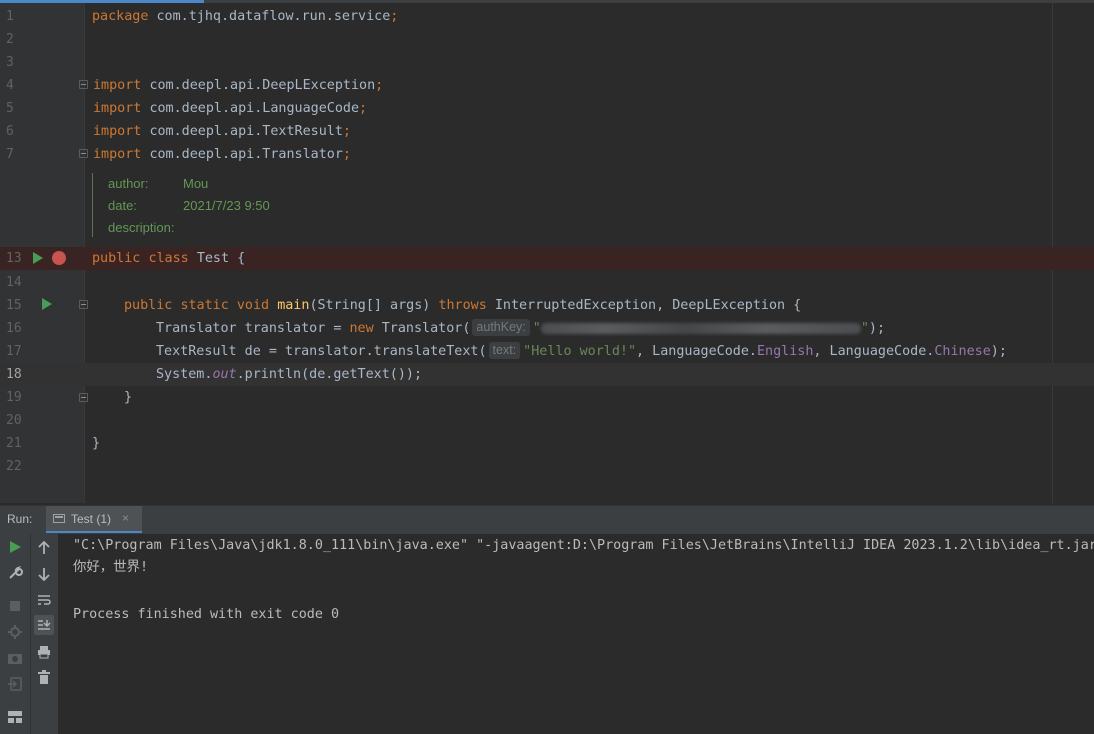  I want to click on clear-all-button, so click(44, 677).